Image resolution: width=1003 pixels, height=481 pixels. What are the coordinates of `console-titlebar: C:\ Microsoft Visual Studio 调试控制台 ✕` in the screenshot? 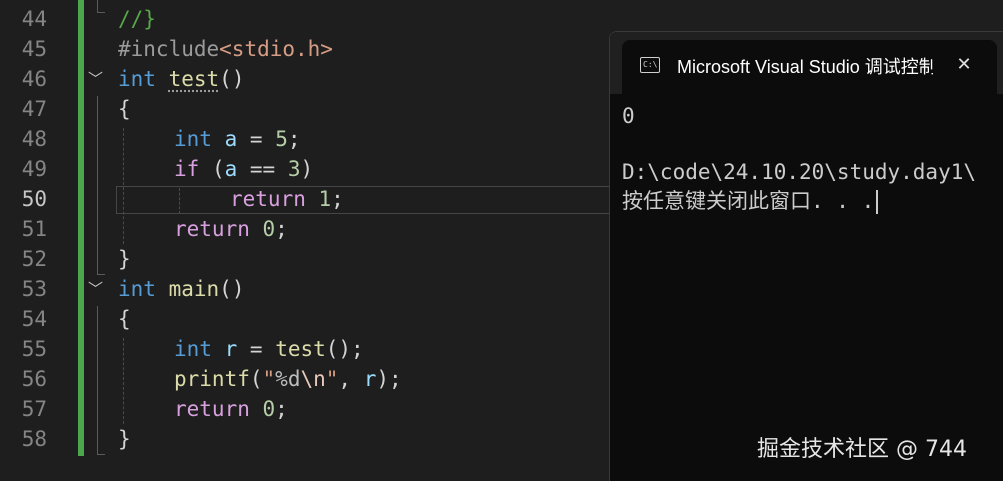 It's located at (806, 63).